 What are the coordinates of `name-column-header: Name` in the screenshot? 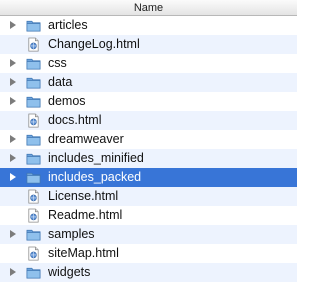 It's located at (148, 8).